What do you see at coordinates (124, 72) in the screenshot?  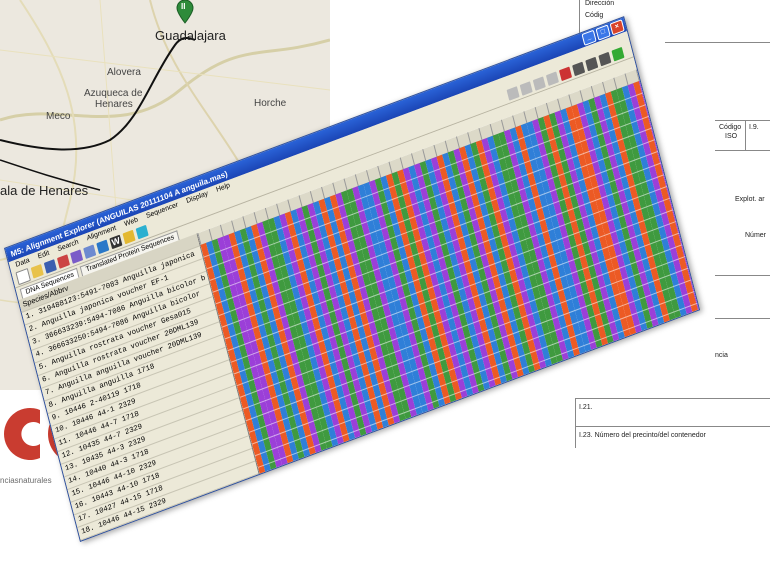 I see `map-label-alovera: Alovera` at bounding box center [124, 72].